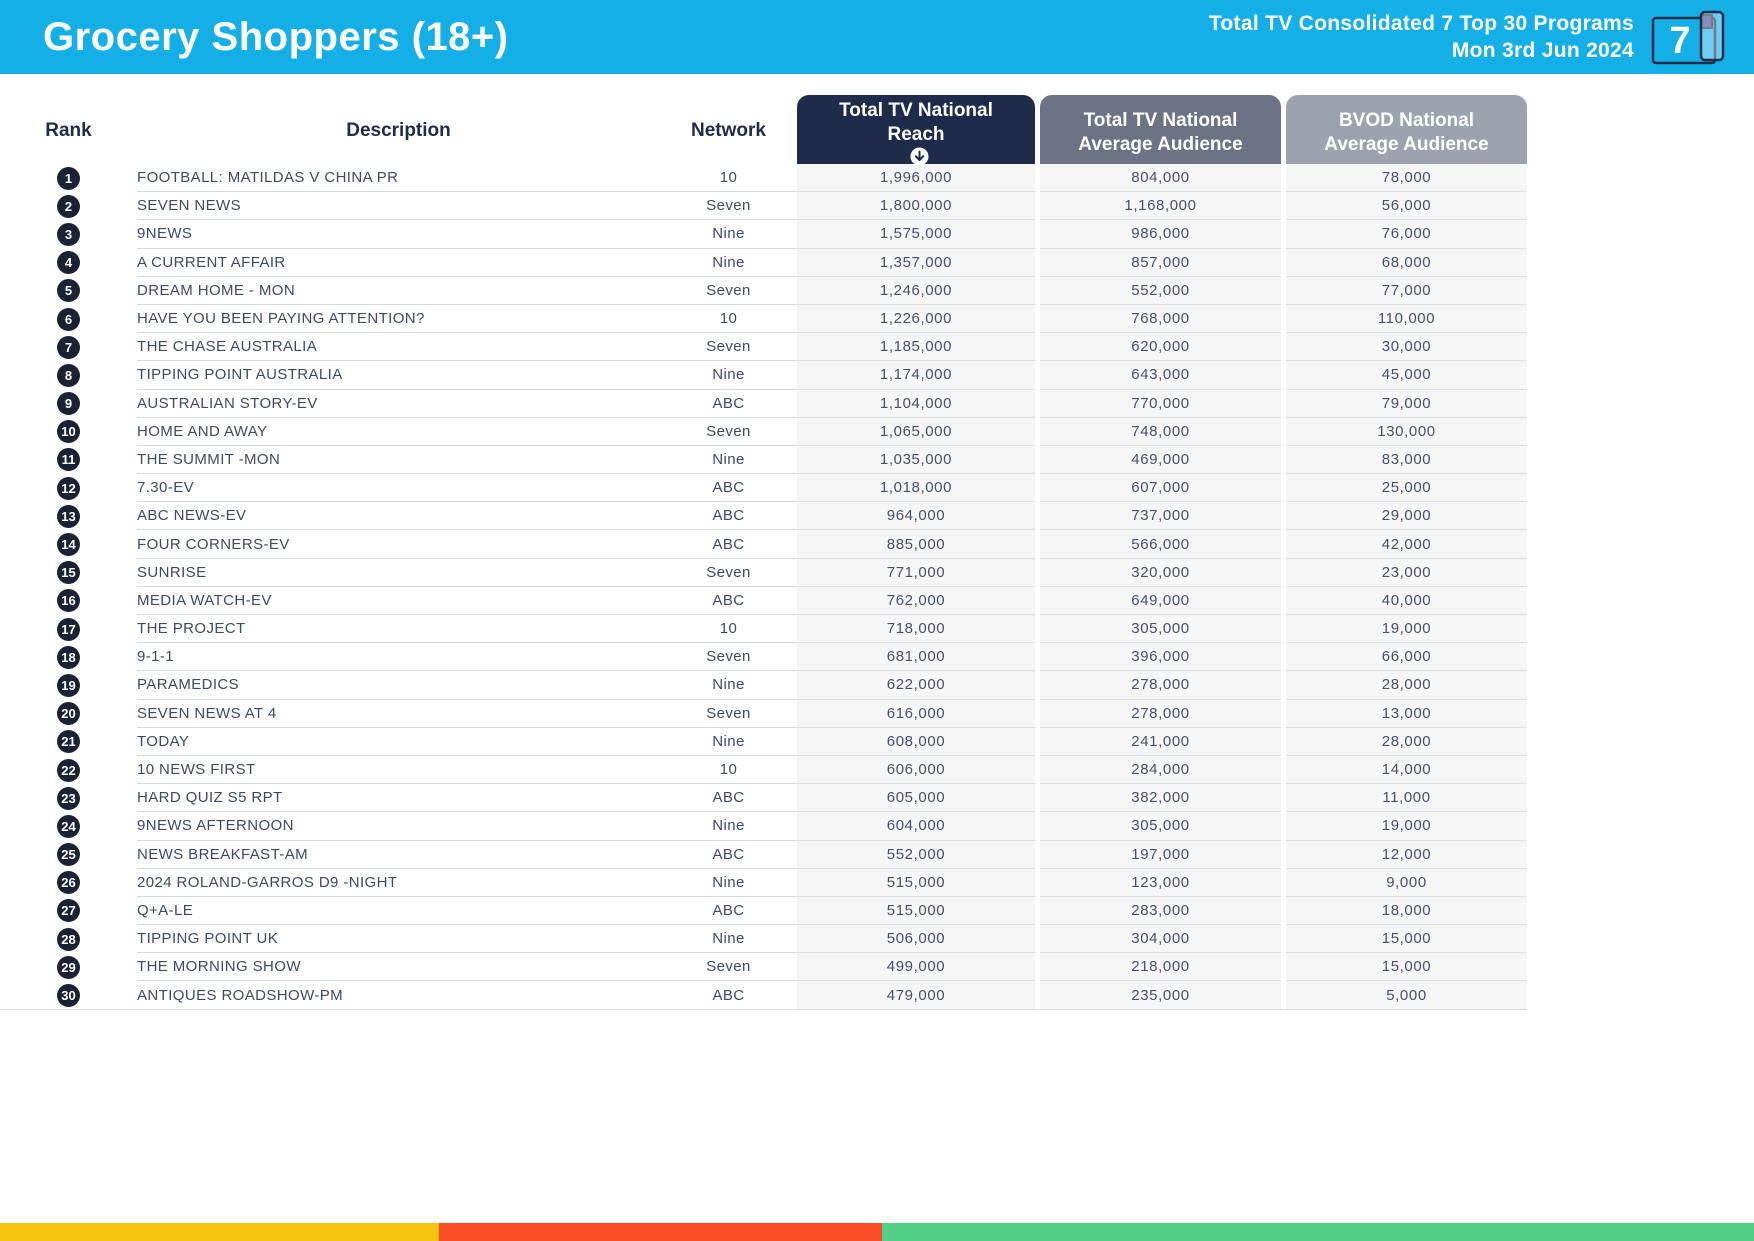 This screenshot has width=1754, height=1241. What do you see at coordinates (398, 911) in the screenshot?
I see `program-description: Q+A-LE` at bounding box center [398, 911].